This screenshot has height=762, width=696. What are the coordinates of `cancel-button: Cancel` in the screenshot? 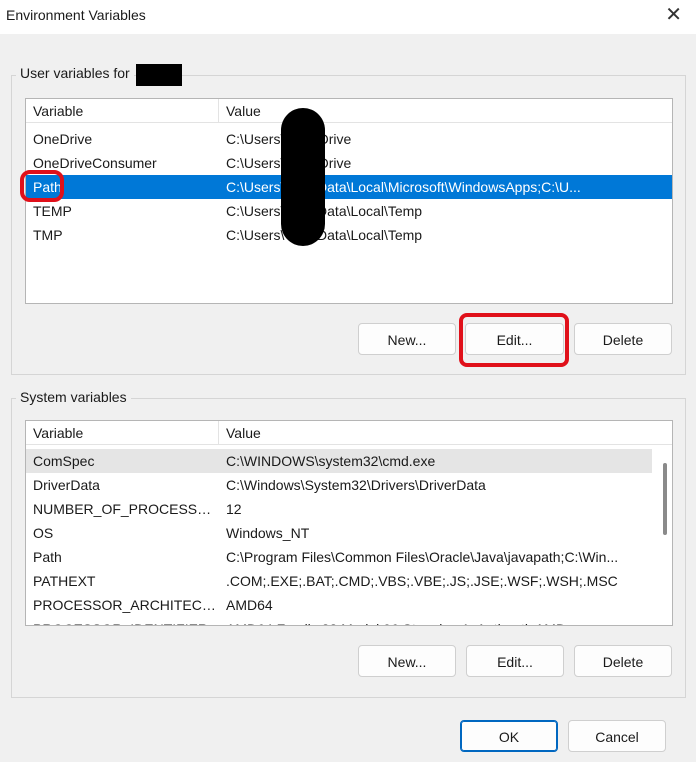 It's located at (617, 736).